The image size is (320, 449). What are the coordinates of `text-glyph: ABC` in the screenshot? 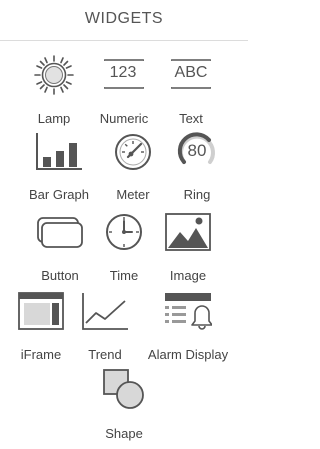 It's located at (191, 72).